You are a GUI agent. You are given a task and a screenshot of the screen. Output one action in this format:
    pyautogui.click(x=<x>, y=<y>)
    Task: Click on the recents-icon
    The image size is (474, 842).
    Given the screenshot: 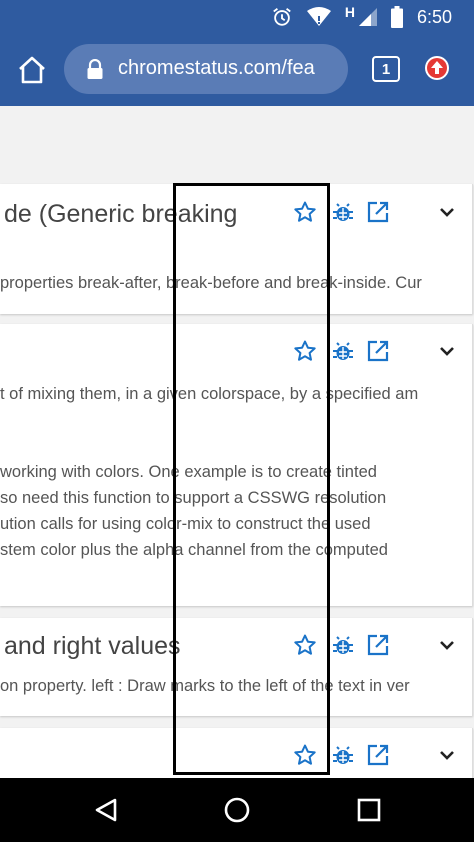 What is the action you would take?
    pyautogui.click(x=369, y=810)
    